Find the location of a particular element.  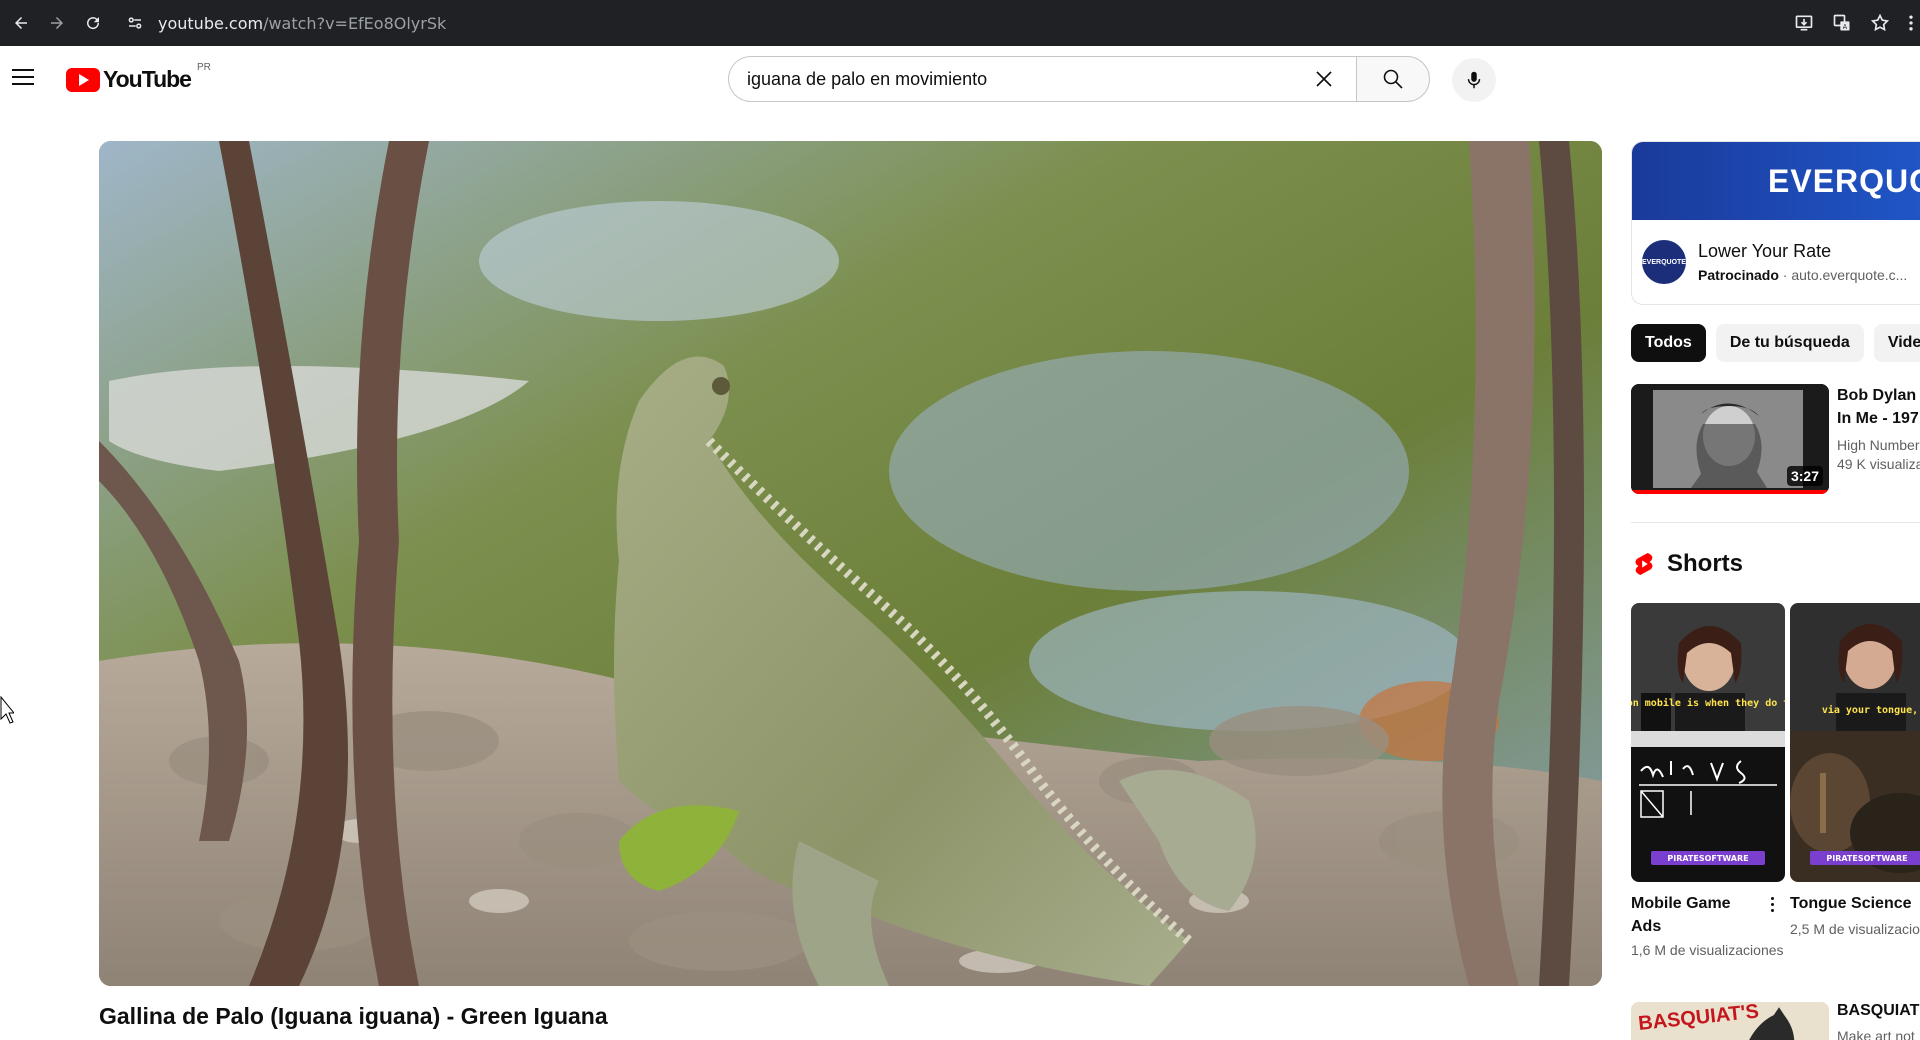

short-thumbnail: PIRATESOFTWARE via your tongue, is located at coordinates (1855, 742).